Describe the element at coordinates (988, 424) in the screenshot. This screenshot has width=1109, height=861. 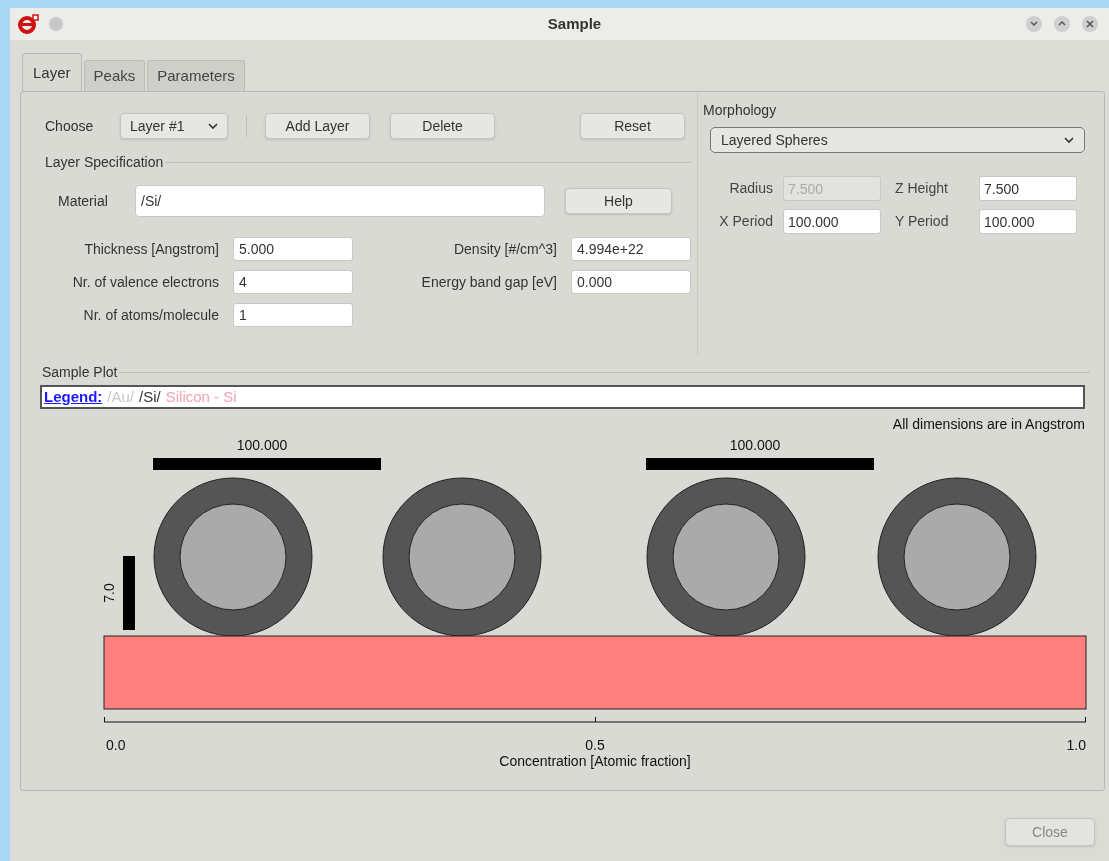
I see `plot-note: All dimensions are in Angstrom` at that location.